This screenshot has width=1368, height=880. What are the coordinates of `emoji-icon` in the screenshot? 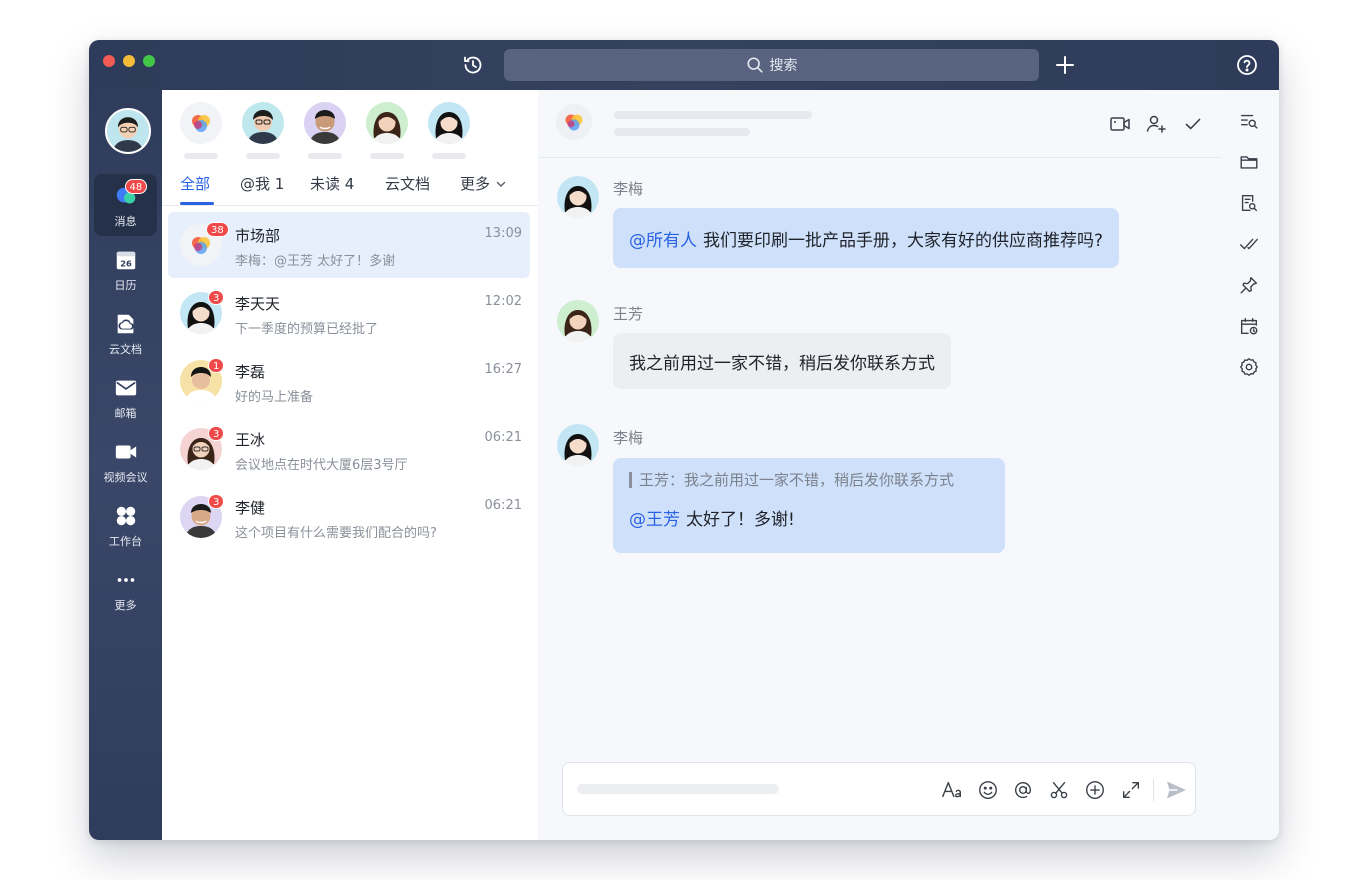 It's located at (988, 790).